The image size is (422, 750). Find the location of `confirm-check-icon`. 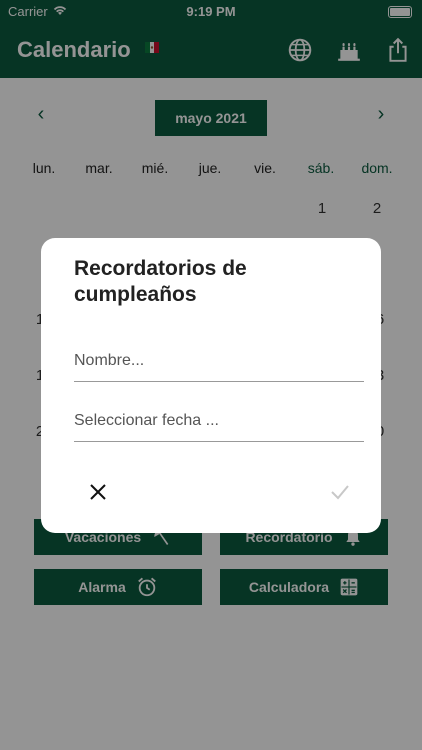

confirm-check-icon is located at coordinates (340, 492).